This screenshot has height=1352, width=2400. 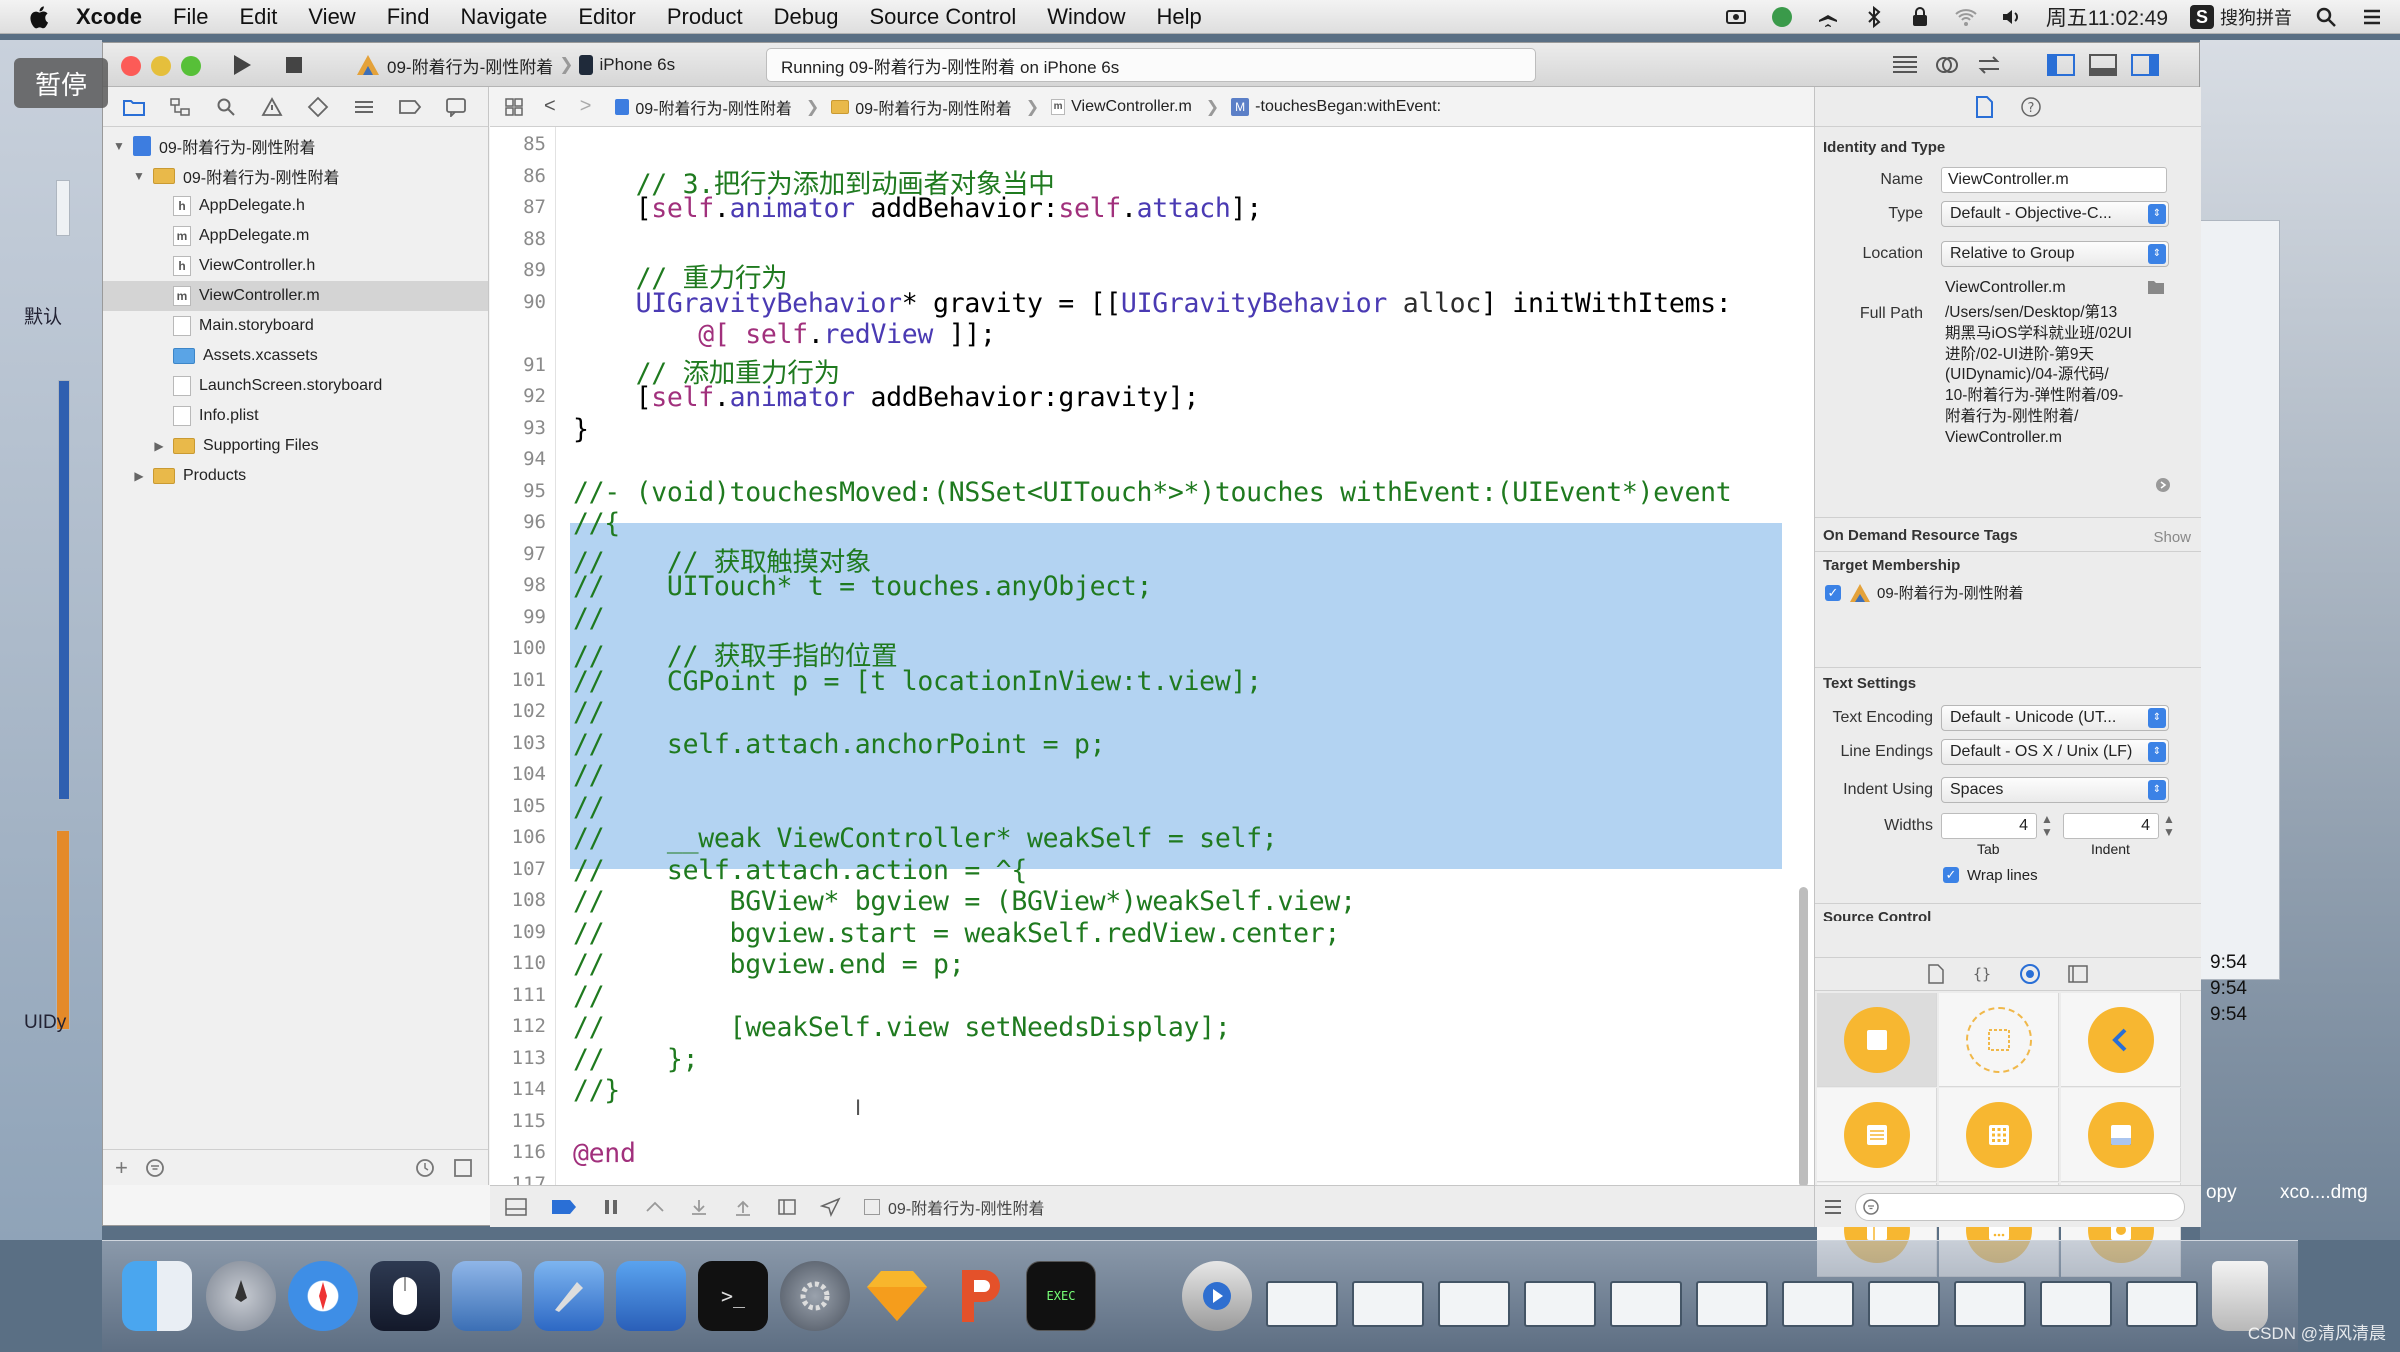 I want to click on toggle-utilities-icon, so click(x=2145, y=65).